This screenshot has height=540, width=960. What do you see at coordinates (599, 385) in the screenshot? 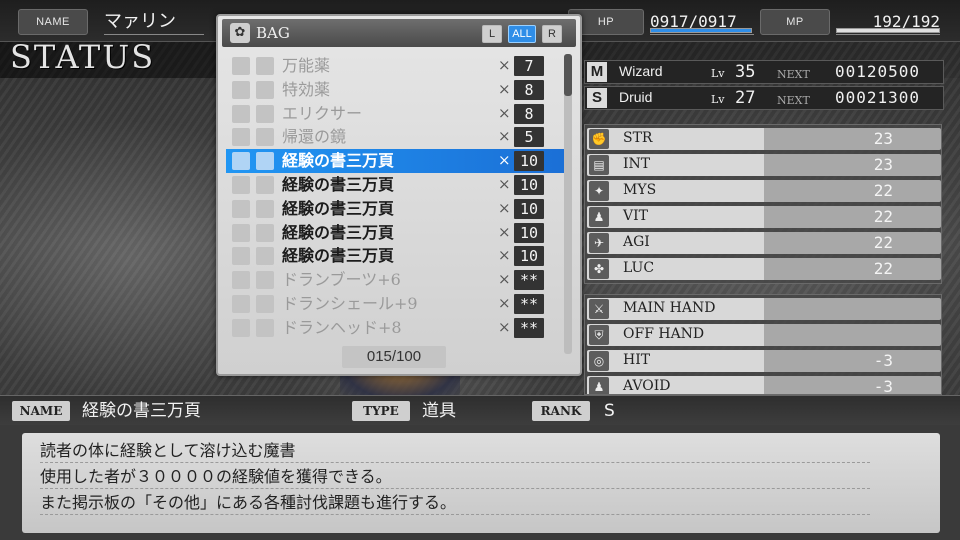
I see `avoid-icon: ♟` at bounding box center [599, 385].